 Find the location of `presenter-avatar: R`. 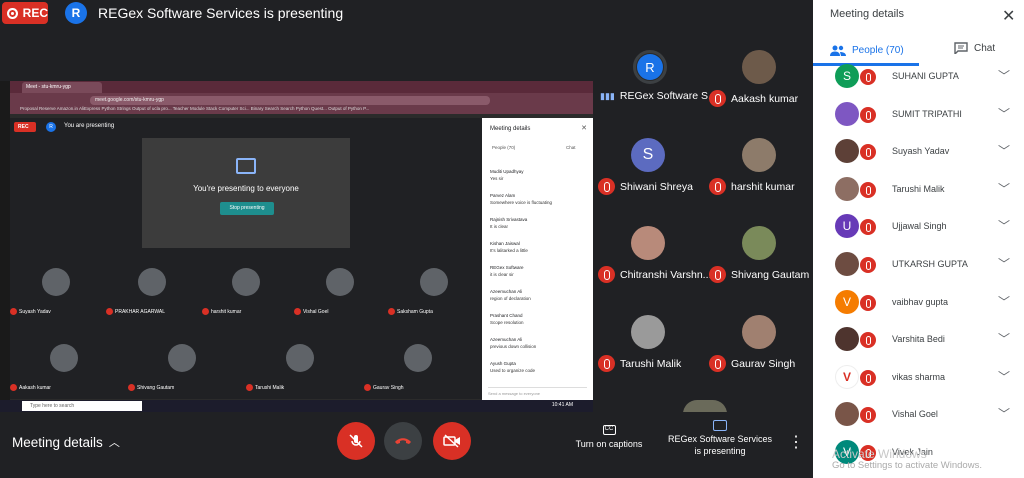

presenter-avatar: R is located at coordinates (76, 13).